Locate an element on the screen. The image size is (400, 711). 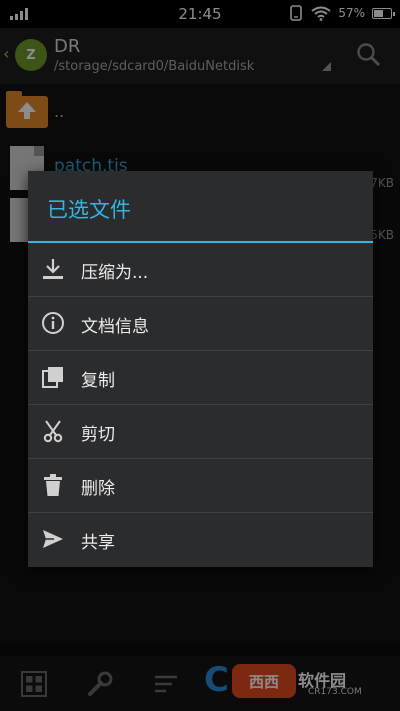
menu-item-label: 复制 is located at coordinates (98, 381).